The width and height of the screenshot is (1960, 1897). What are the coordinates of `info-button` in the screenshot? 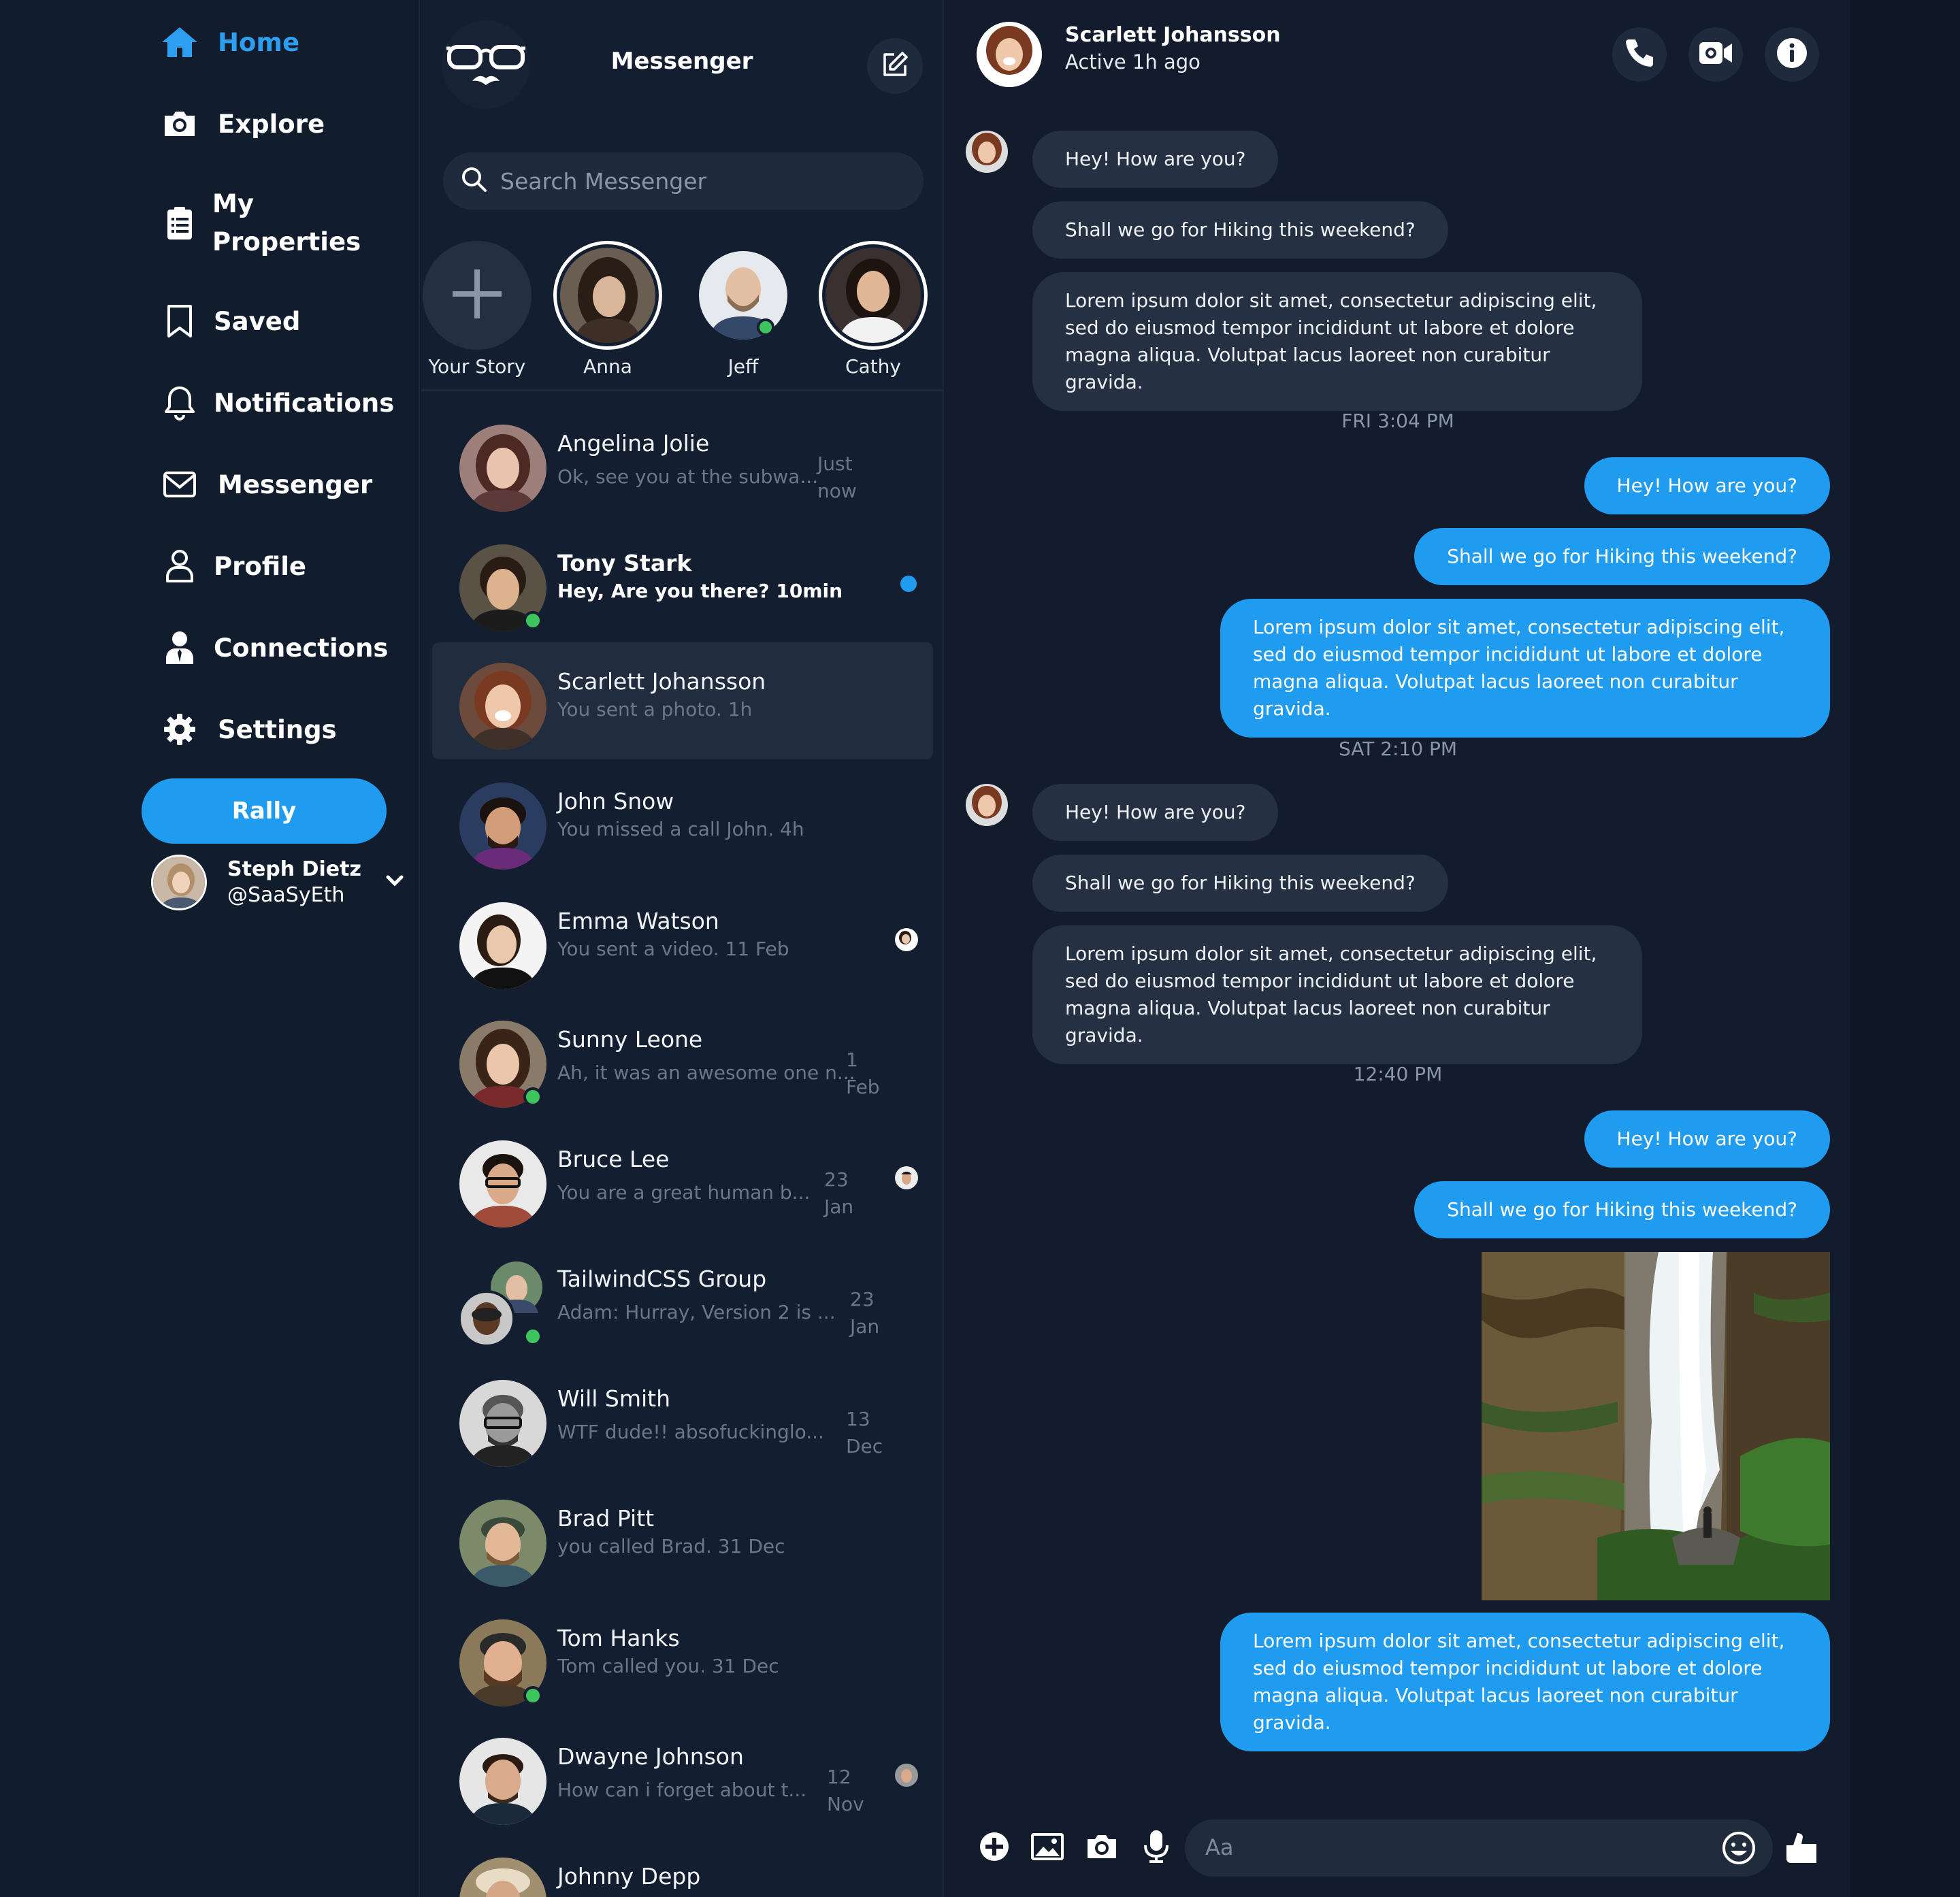 It's located at (1792, 54).